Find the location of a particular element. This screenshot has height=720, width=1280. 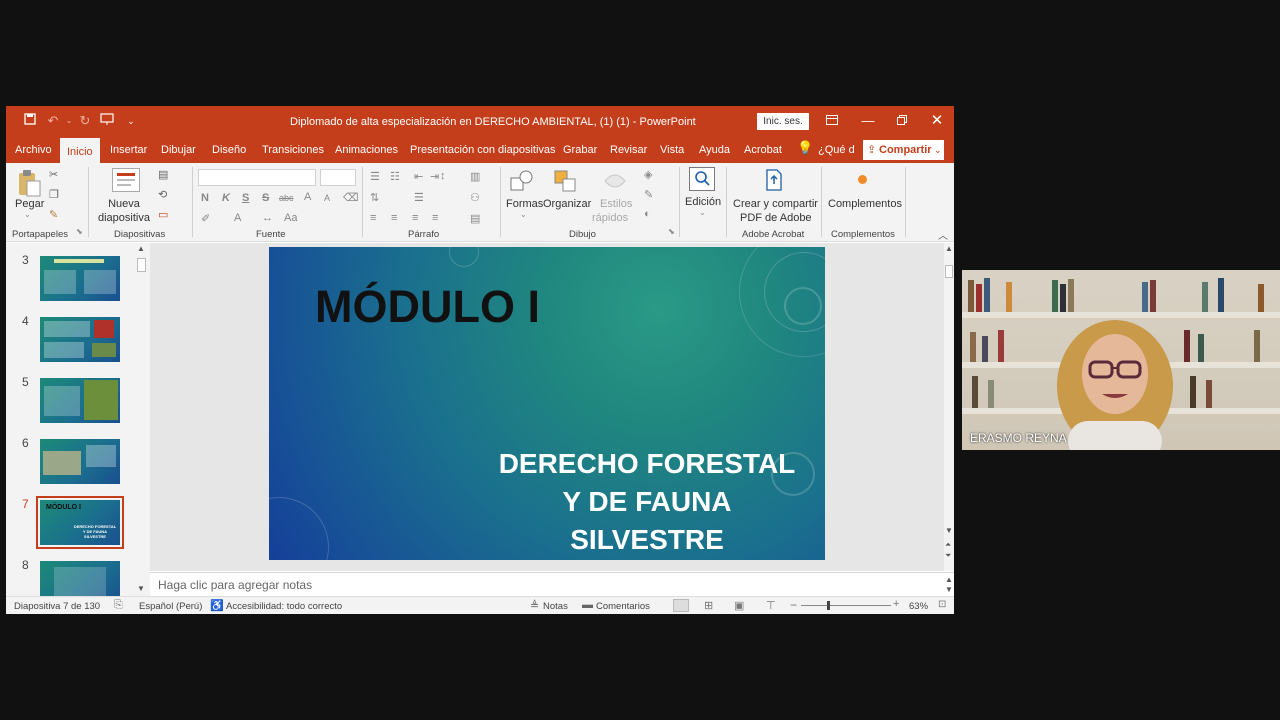

tab-diseno: Diseño is located at coordinates (229, 151).